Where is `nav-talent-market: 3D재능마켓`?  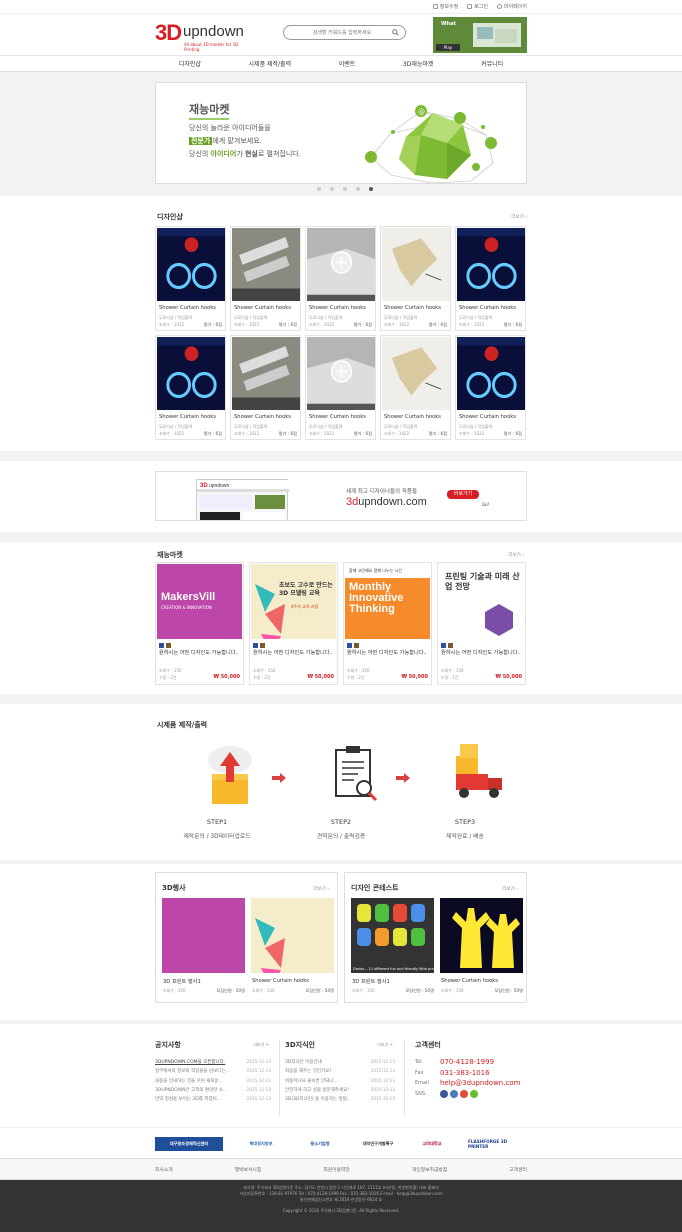
nav-talent-market: 3D재능마켓 is located at coordinates (418, 63).